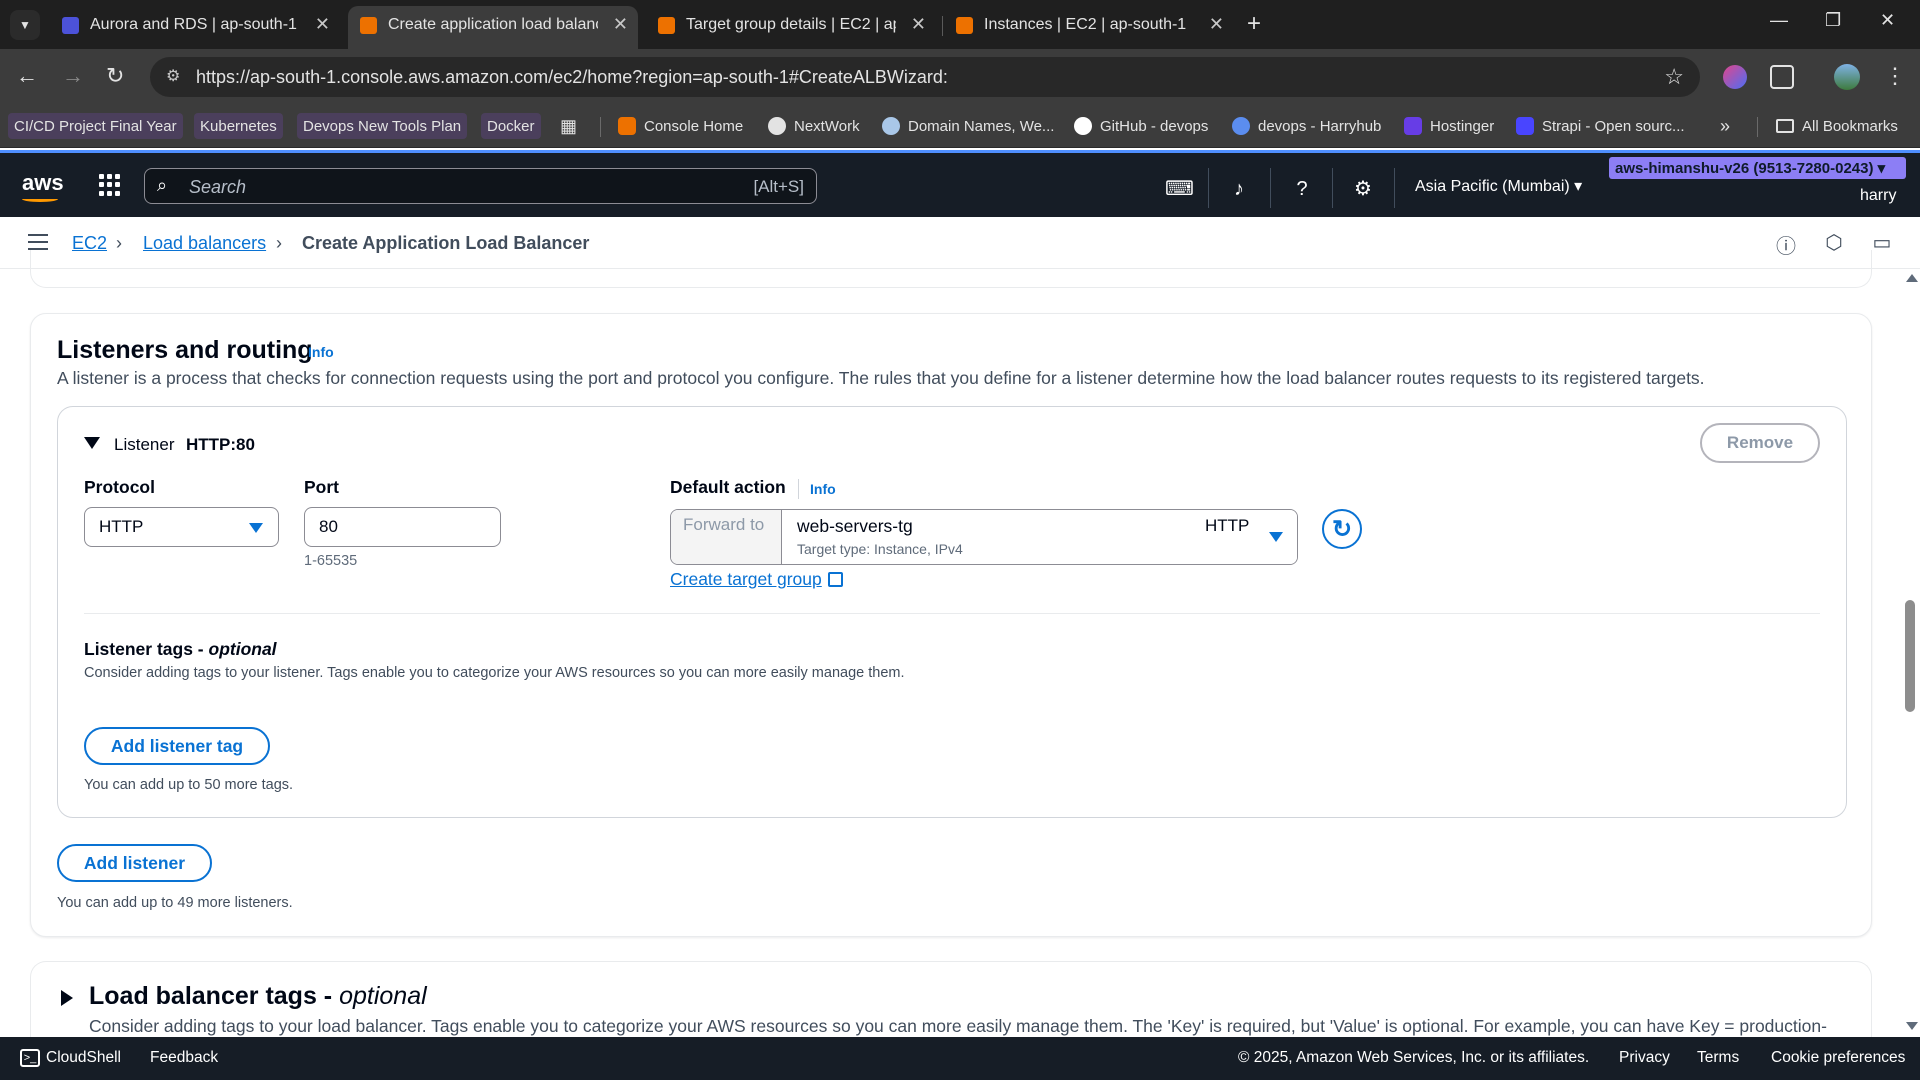 The width and height of the screenshot is (1920, 1080). What do you see at coordinates (1882, 242) in the screenshot?
I see `screen-options-icon: ▭` at bounding box center [1882, 242].